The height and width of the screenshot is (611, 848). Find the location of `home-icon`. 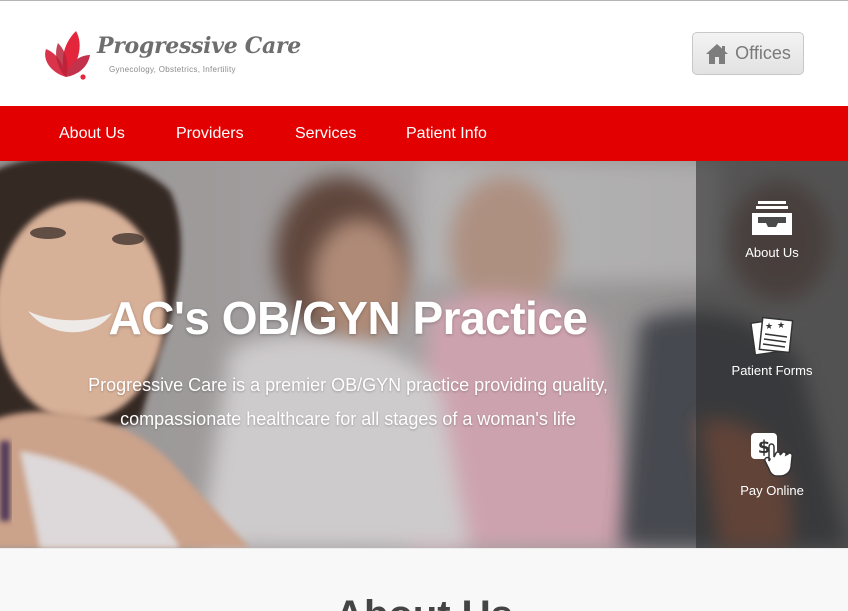

home-icon is located at coordinates (717, 53).